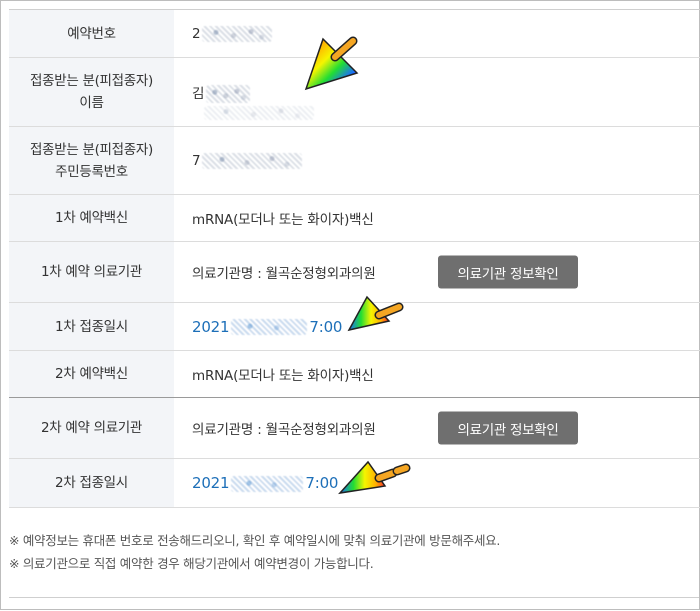 The height and width of the screenshot is (611, 700). I want to click on reservation-number-value: 2, so click(437, 33).